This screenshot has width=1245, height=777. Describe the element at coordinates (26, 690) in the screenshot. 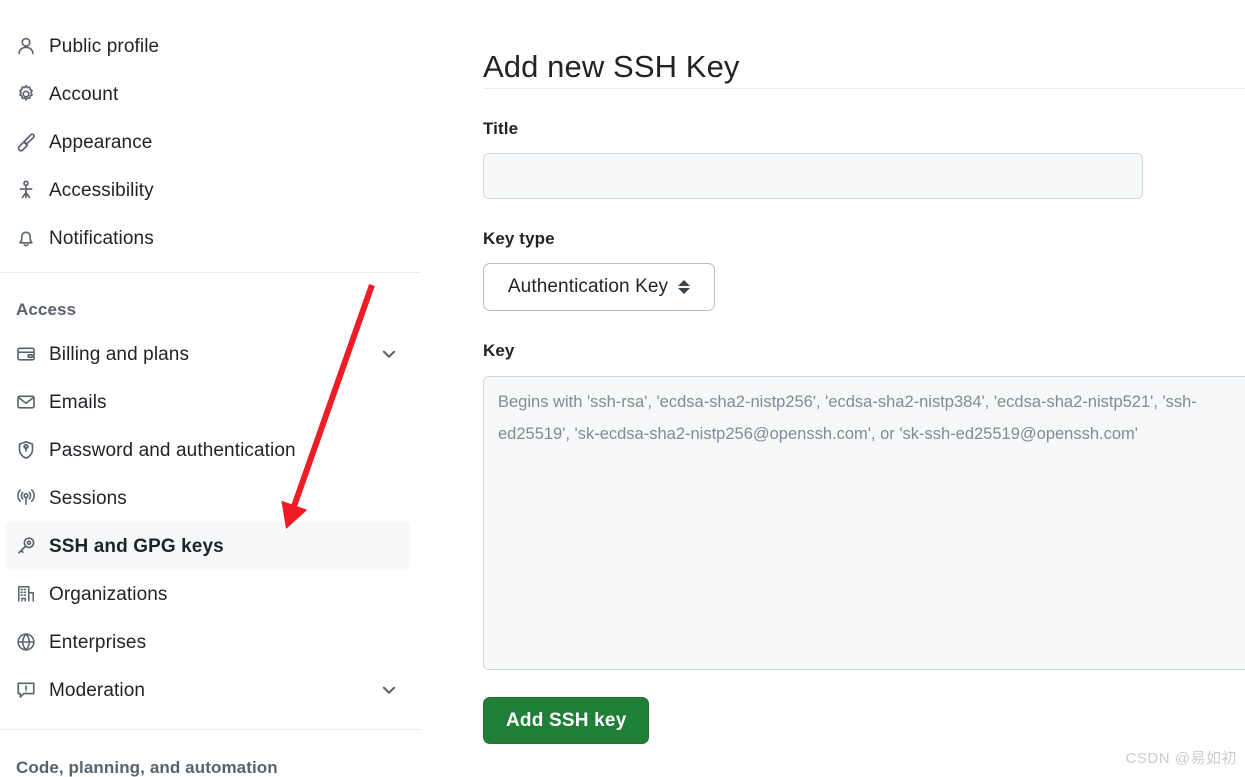

I see `report-icon` at that location.